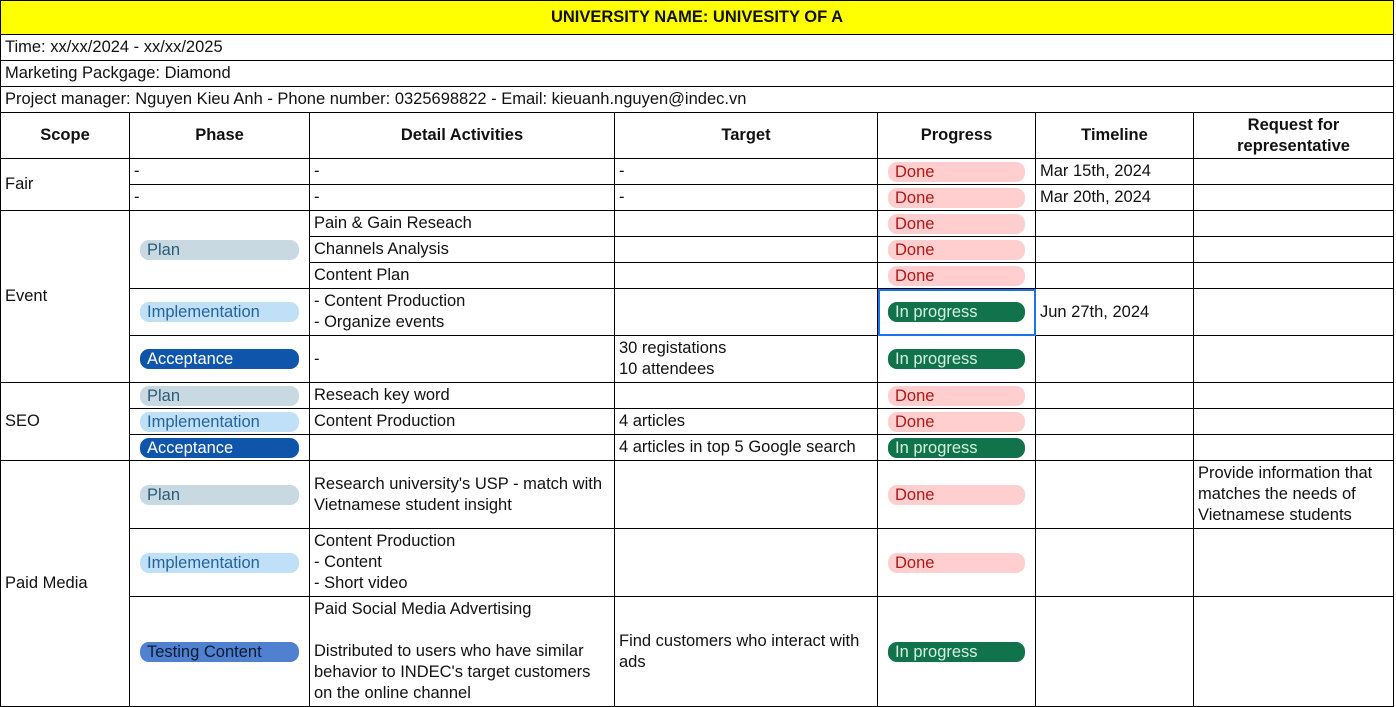 This screenshot has height=707, width=1396. Describe the element at coordinates (65, 296) in the screenshot. I see `scope-event: Event` at that location.